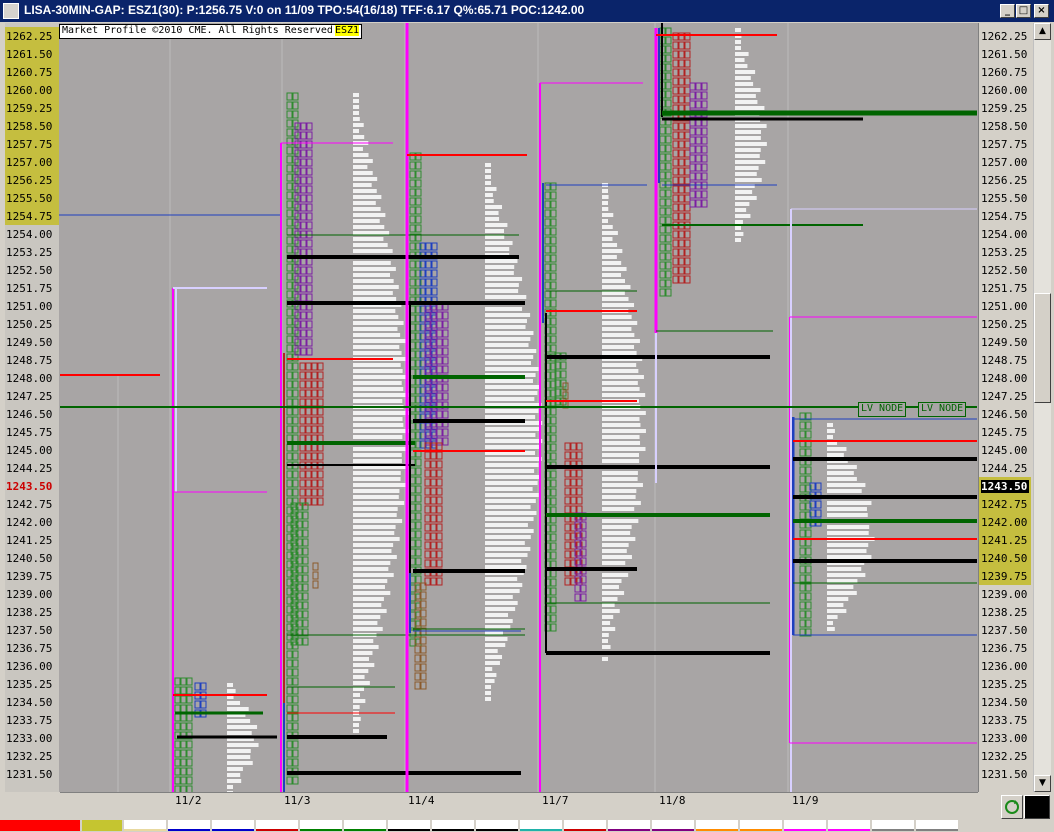  Describe the element at coordinates (1042, 783) in the screenshot. I see `scroll-down-icon: ▼` at that location.